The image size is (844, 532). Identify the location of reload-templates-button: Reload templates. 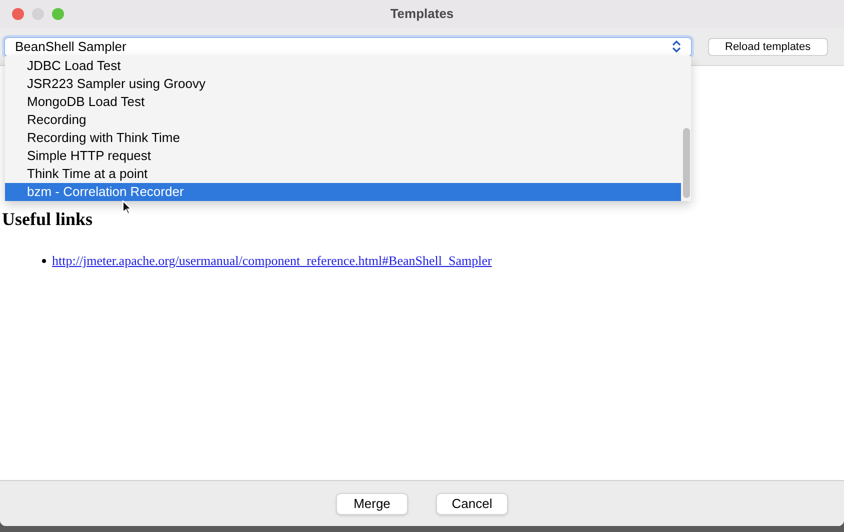
(768, 47).